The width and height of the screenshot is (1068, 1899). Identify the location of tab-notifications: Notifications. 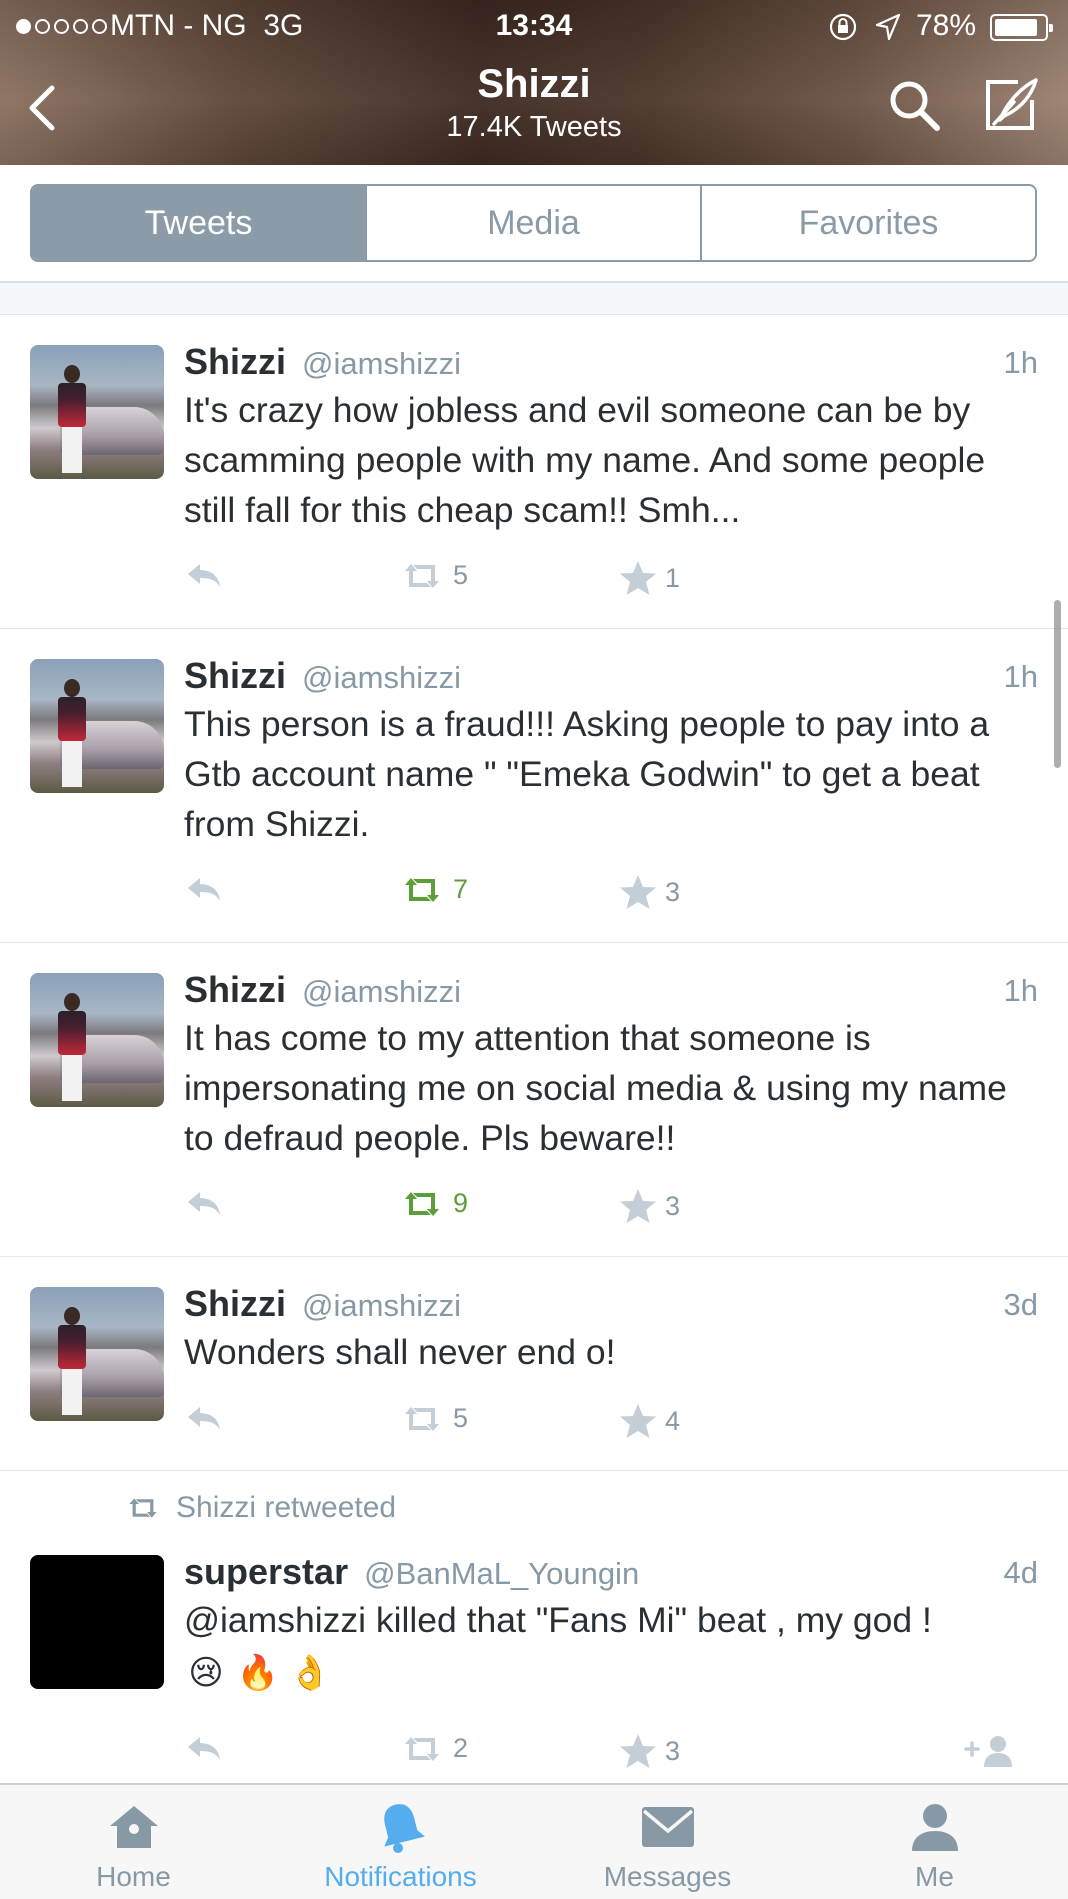
(400, 1842).